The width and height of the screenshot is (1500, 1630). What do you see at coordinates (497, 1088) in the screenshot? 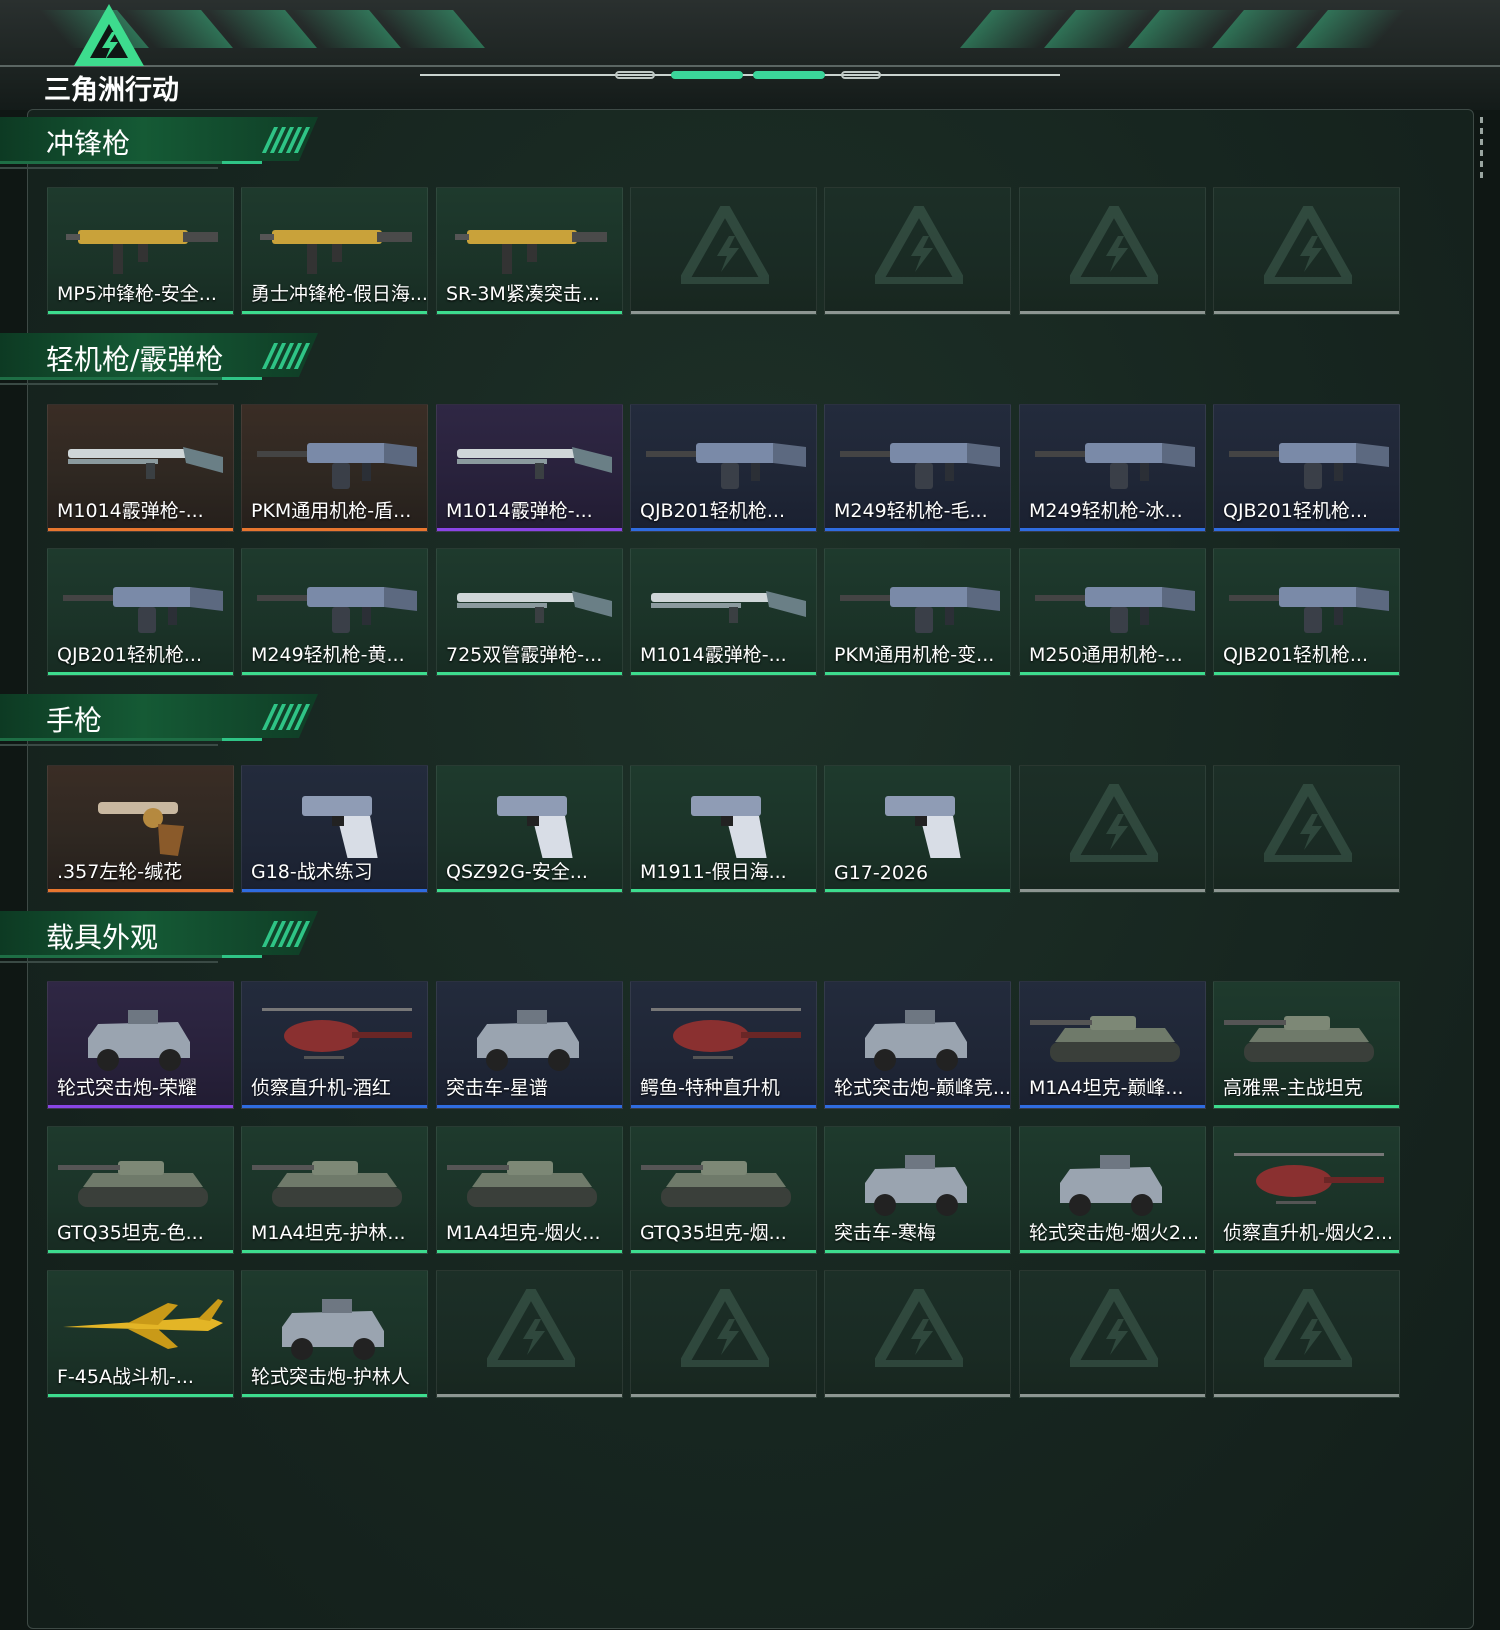
I see `skin-name: 突击车-星谱` at bounding box center [497, 1088].